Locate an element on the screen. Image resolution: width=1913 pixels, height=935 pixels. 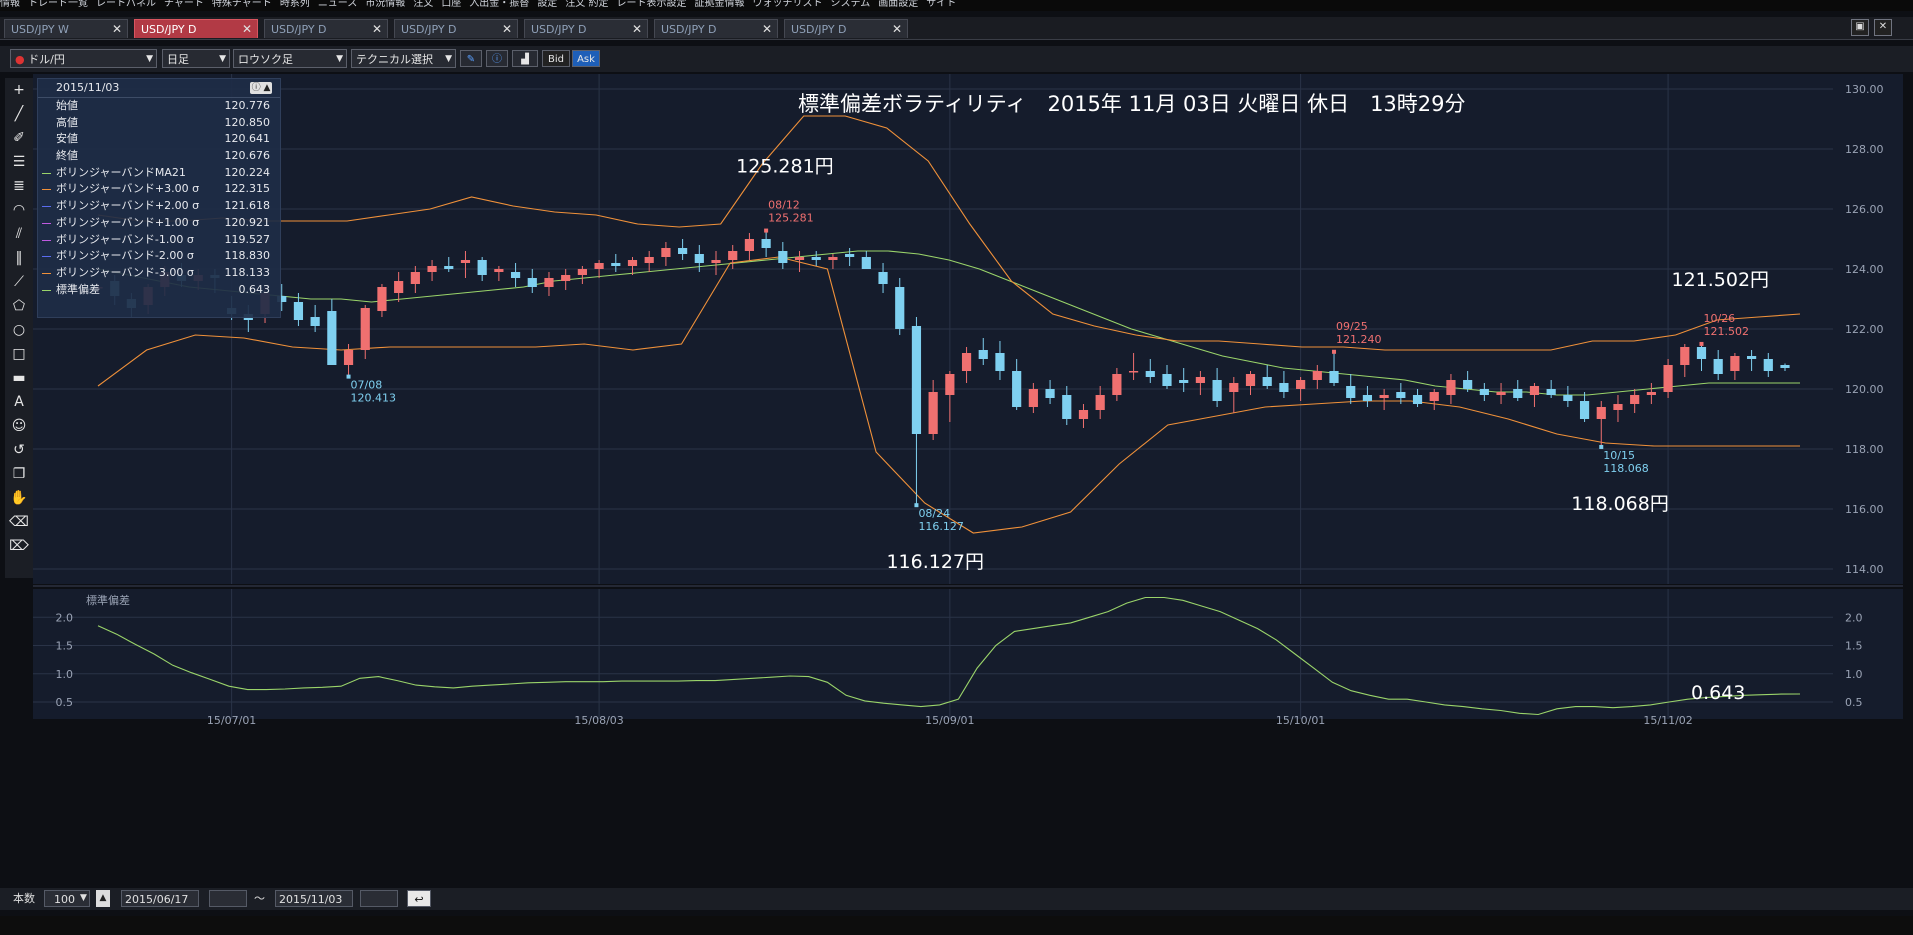
menu-item: 注文 約定 is located at coordinates (586, 4).